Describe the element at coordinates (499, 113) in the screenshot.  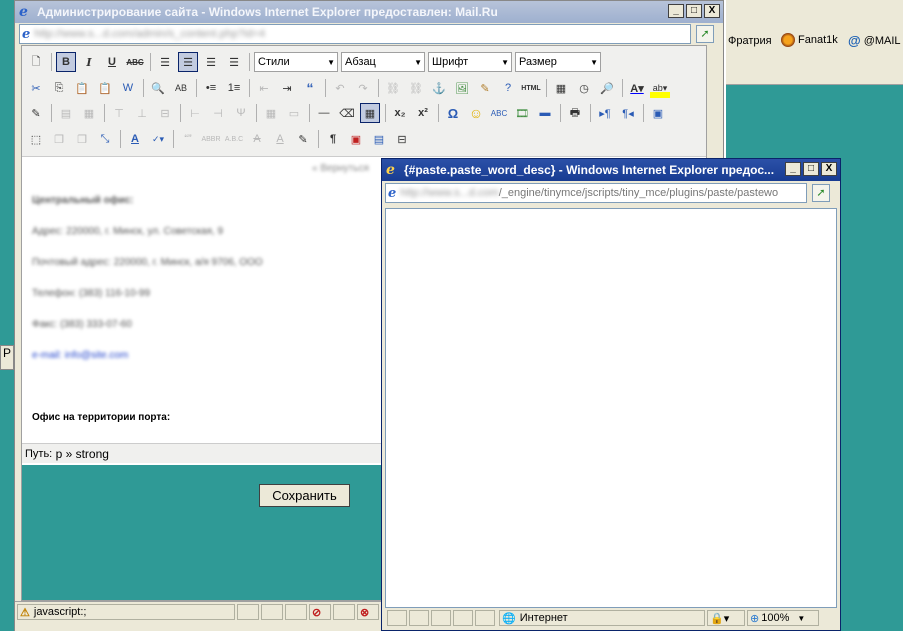
I see `spellcheck-icon: ABC` at that location.